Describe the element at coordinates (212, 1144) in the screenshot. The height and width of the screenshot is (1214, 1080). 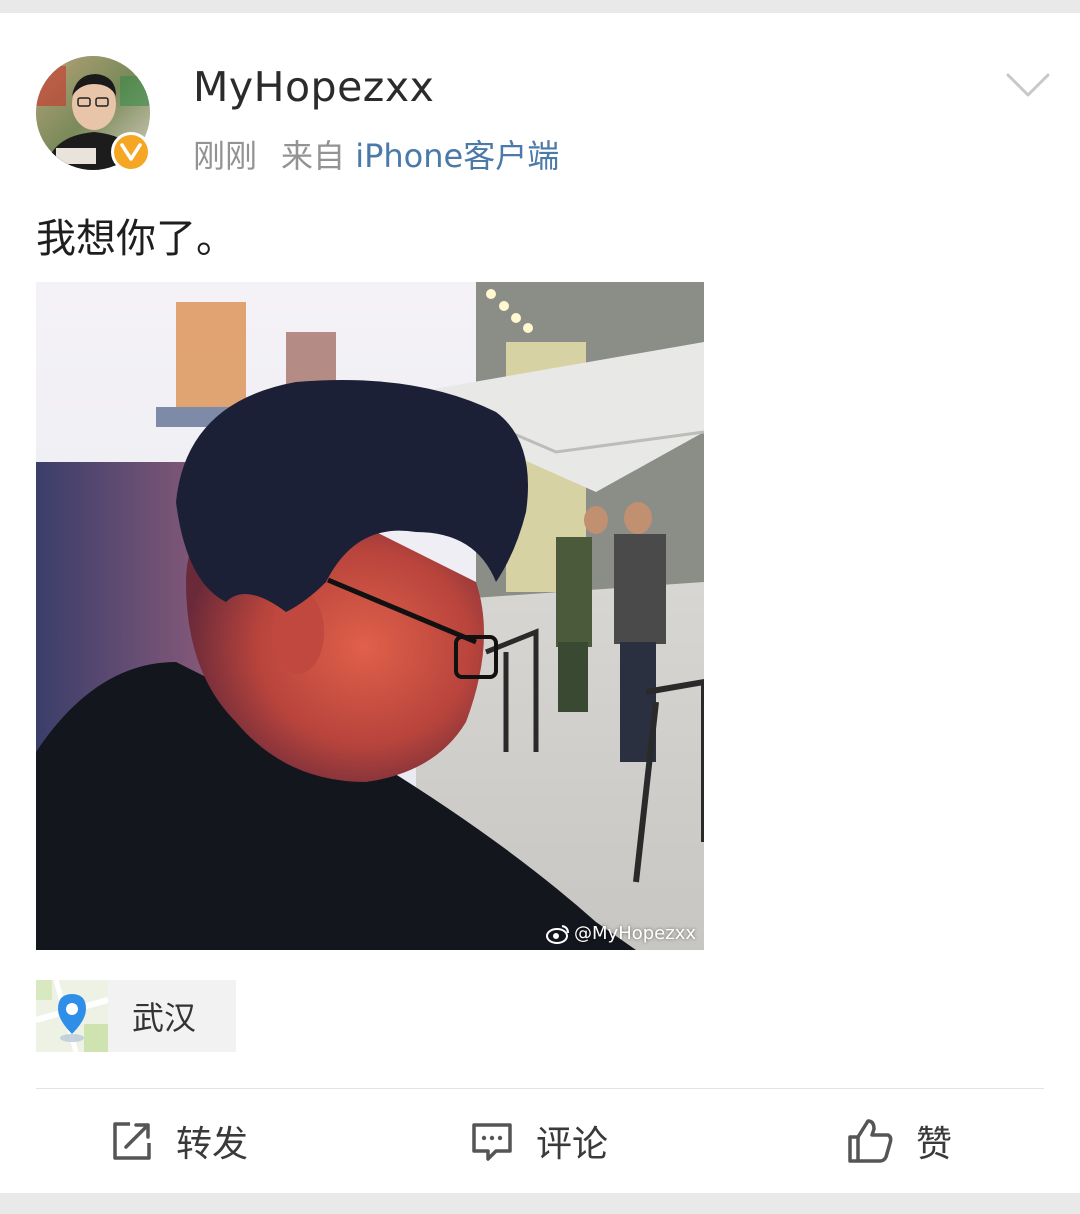
I see `repost-label: 转发` at that location.